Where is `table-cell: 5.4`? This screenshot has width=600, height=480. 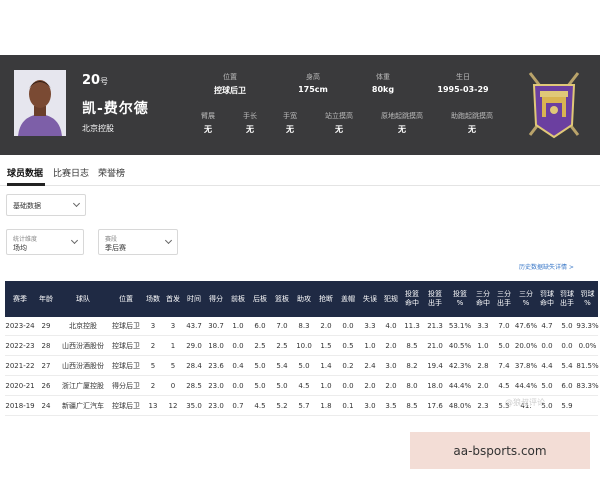
table-cell: 5.4 is located at coordinates (567, 366).